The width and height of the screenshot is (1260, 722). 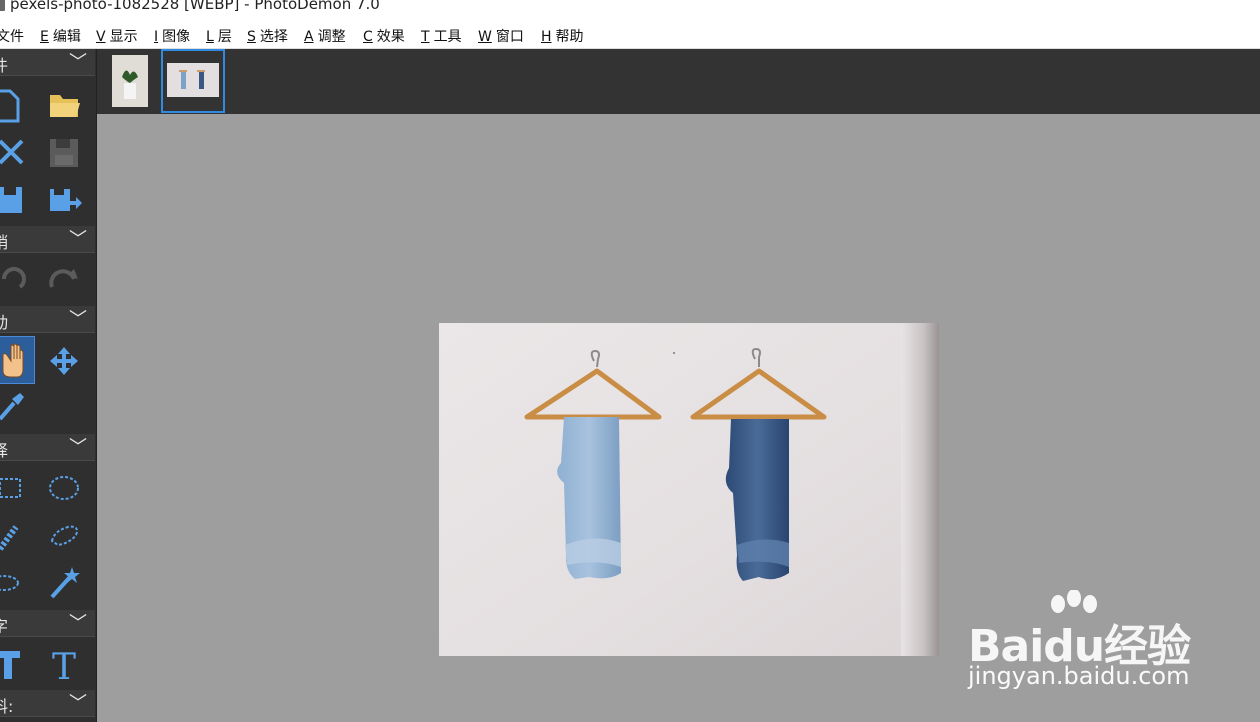 I want to click on menu-view: V 显示, so click(x=117, y=36).